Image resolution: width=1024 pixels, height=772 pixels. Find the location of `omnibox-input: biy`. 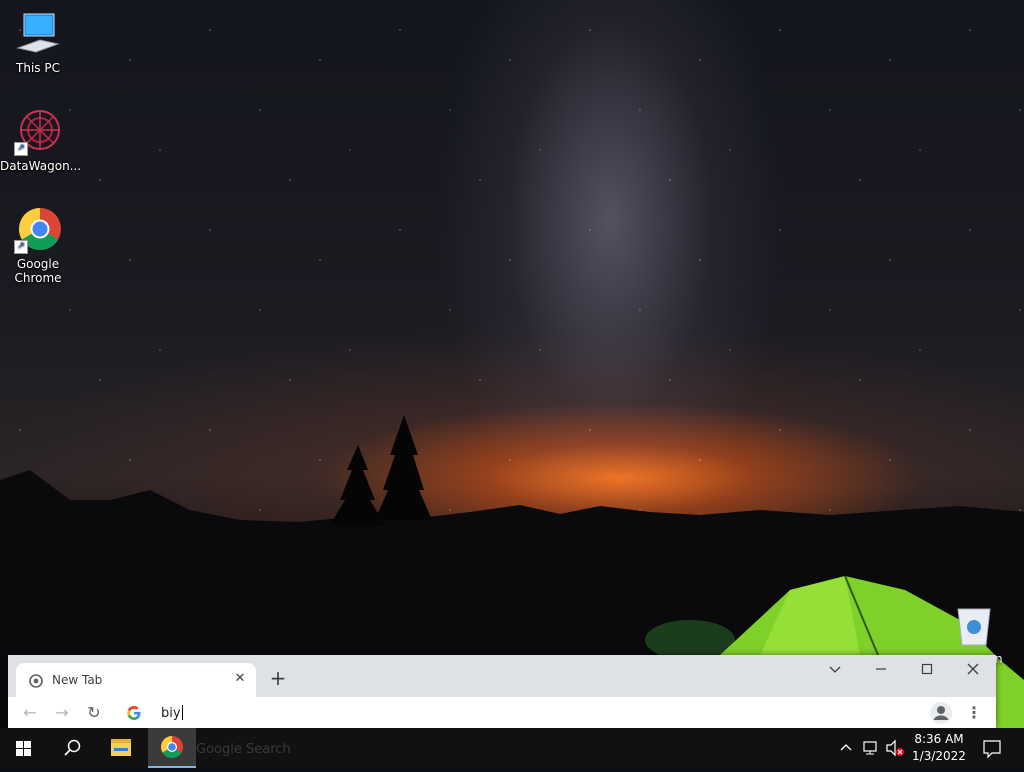

omnibox-input: biy is located at coordinates (172, 713).